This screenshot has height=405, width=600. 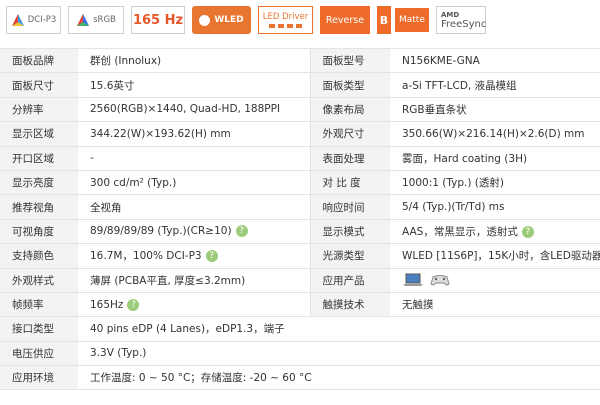 What do you see at coordinates (39, 158) in the screenshot?
I see `spec-label: 开口区域` at bounding box center [39, 158].